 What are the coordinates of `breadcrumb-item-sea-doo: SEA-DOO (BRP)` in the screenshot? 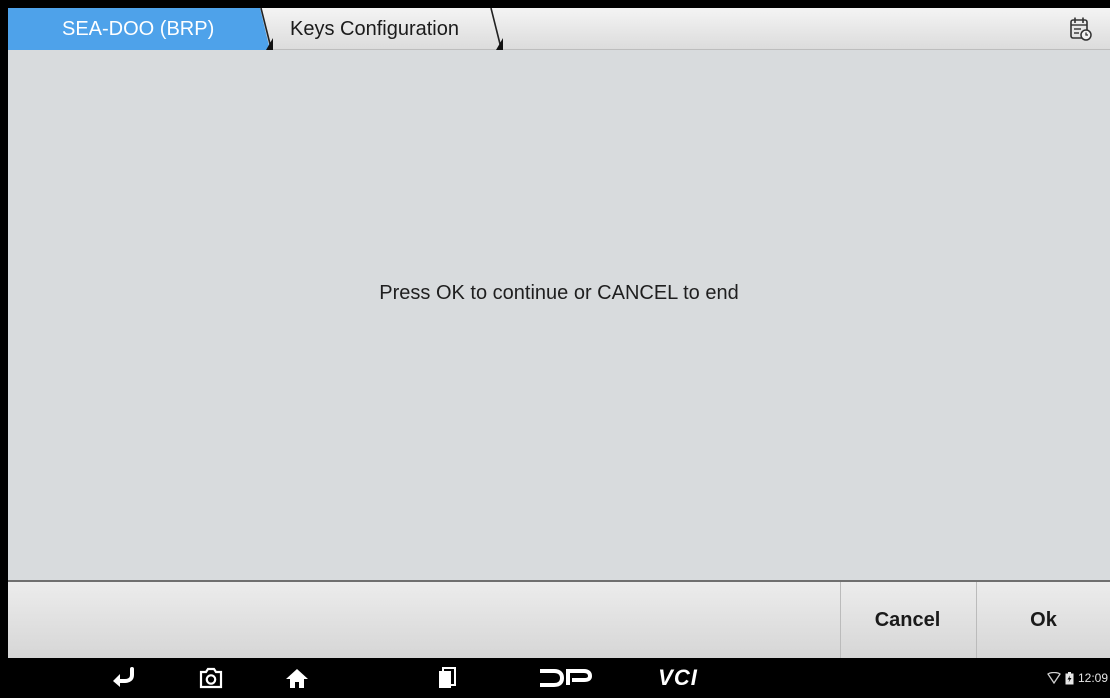 It's located at (139, 29).